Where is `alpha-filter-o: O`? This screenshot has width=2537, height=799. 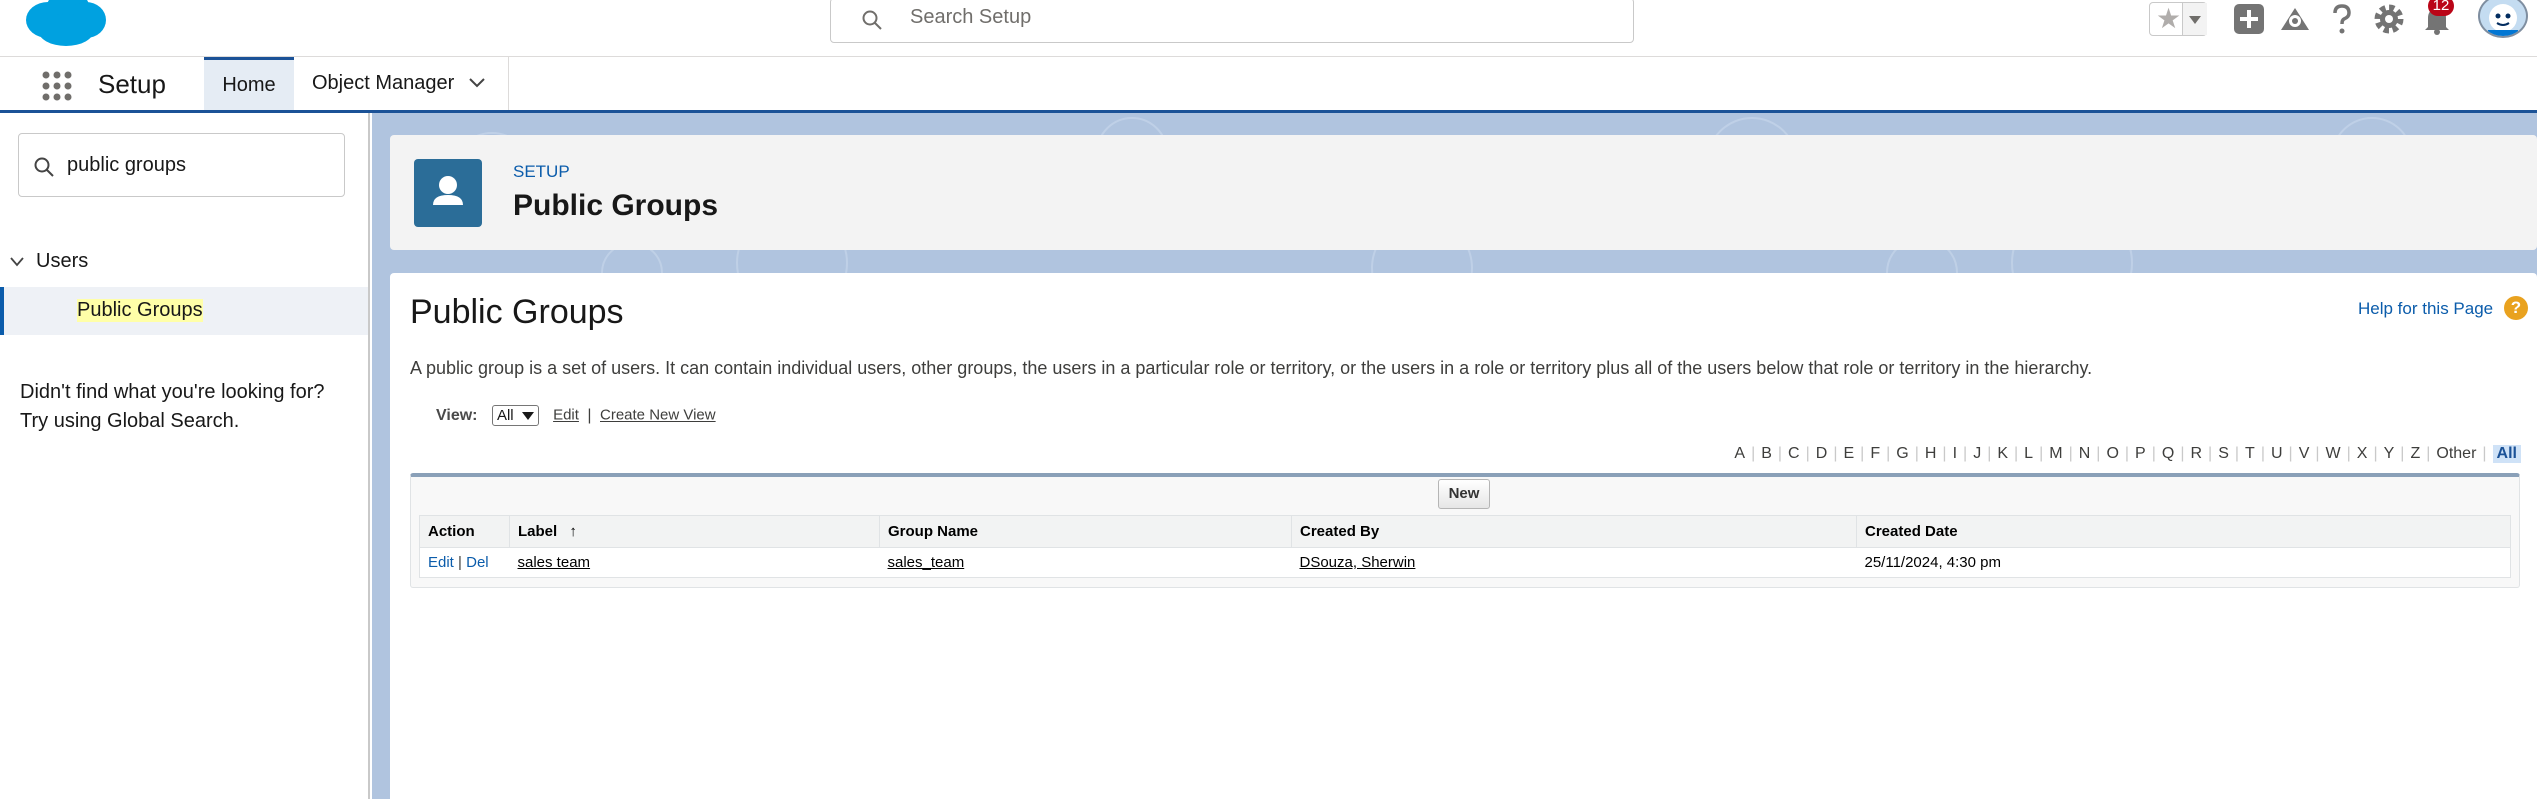
alpha-filter-o: O is located at coordinates (2112, 454).